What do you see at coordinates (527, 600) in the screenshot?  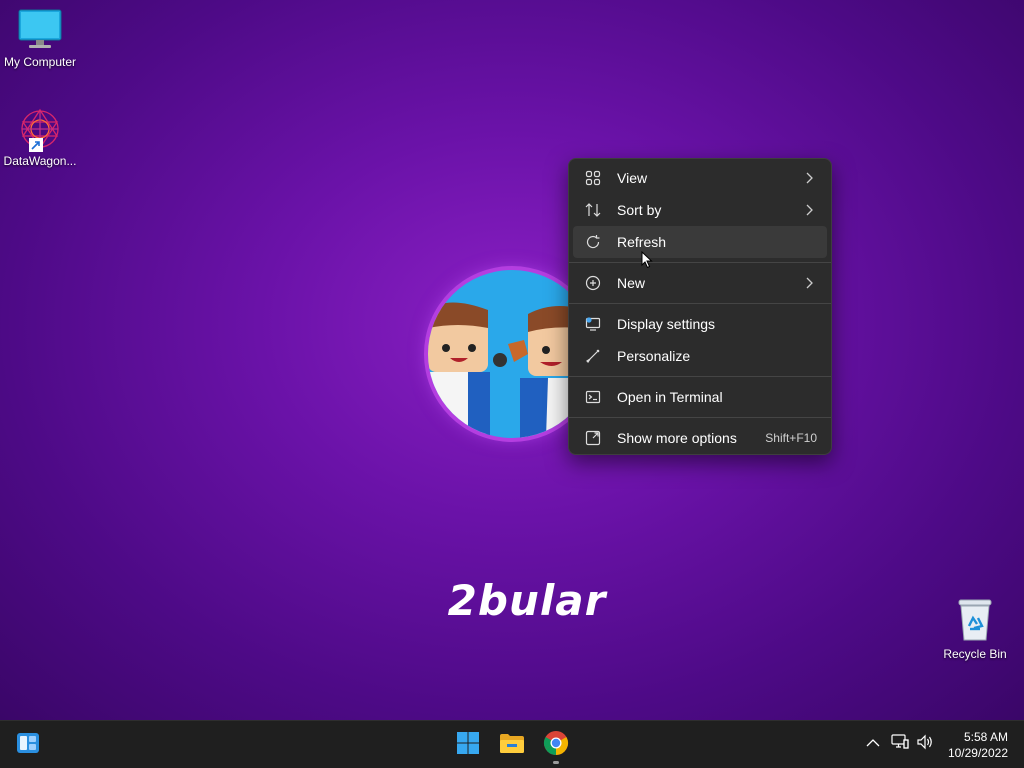 I see `wallpaper-brand-text: 2bular` at bounding box center [527, 600].